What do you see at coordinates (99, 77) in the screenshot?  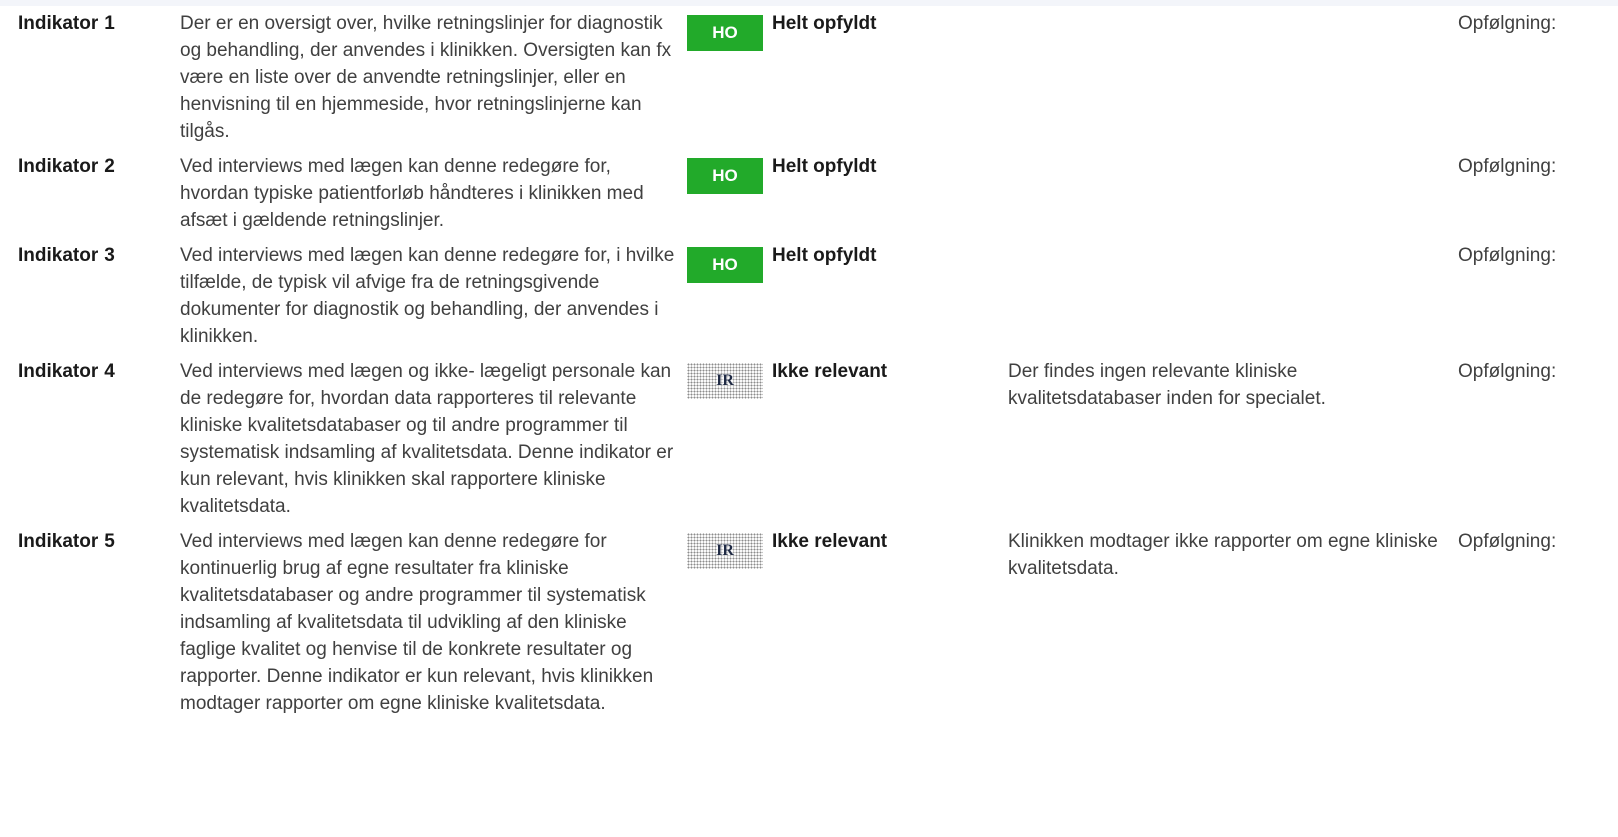 I see `indicator-label: Indikator 1` at bounding box center [99, 77].